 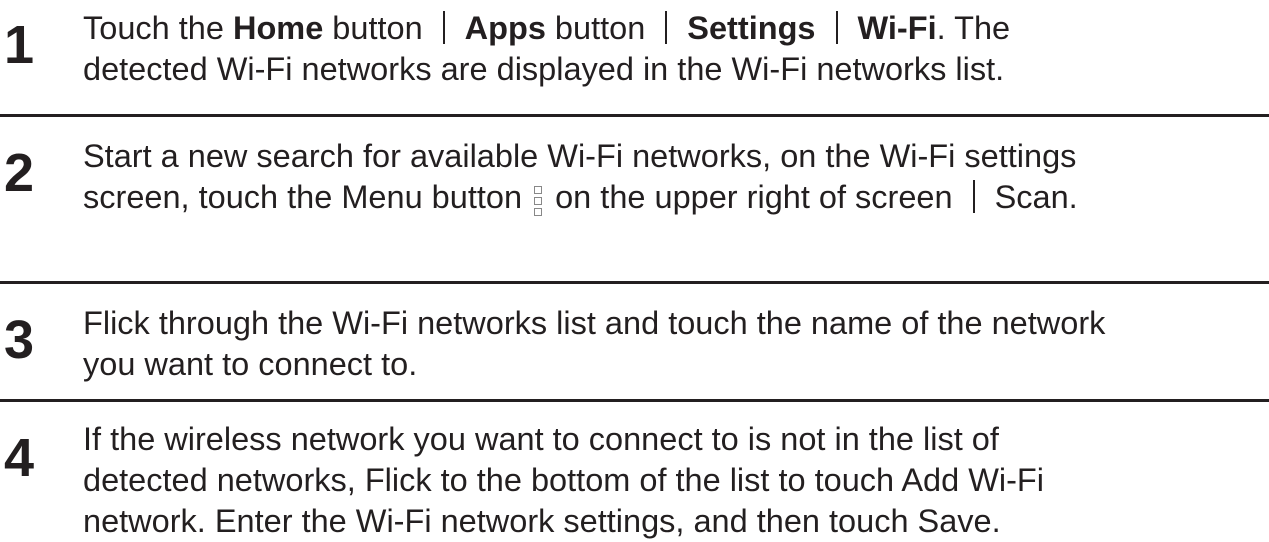 What do you see at coordinates (19, 173) in the screenshot?
I see `step-number: 2` at bounding box center [19, 173].